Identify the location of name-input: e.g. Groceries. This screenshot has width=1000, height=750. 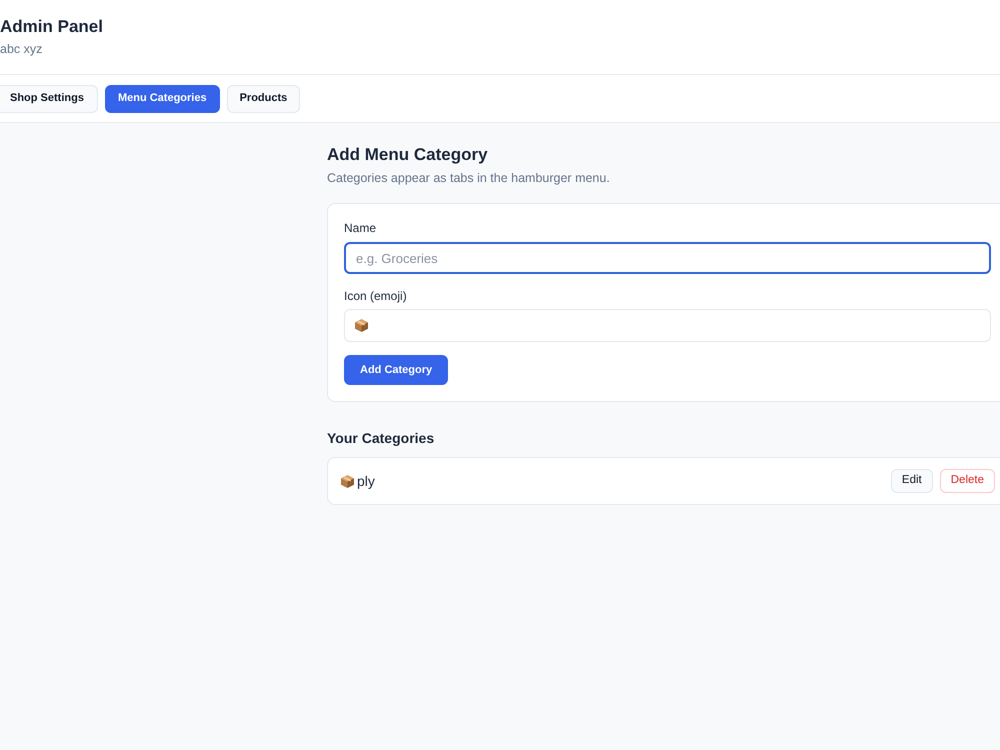
(667, 258).